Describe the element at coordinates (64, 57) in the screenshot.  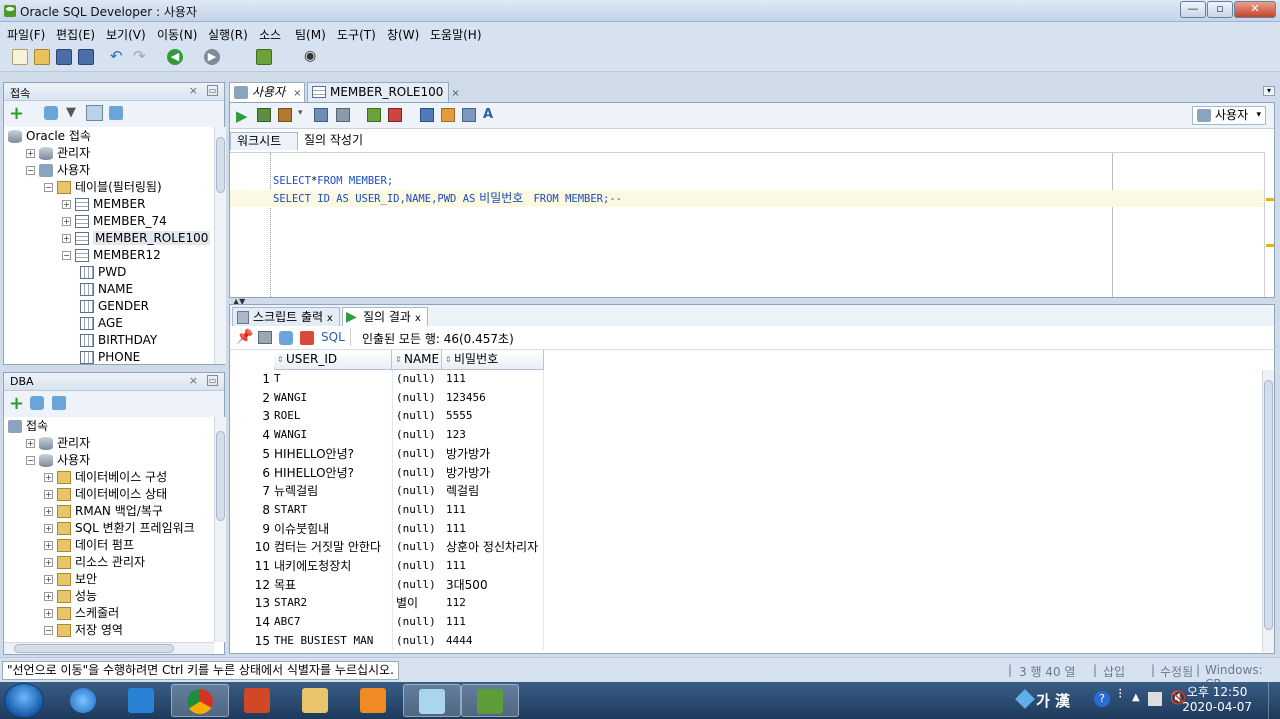
I see `save-icon` at that location.